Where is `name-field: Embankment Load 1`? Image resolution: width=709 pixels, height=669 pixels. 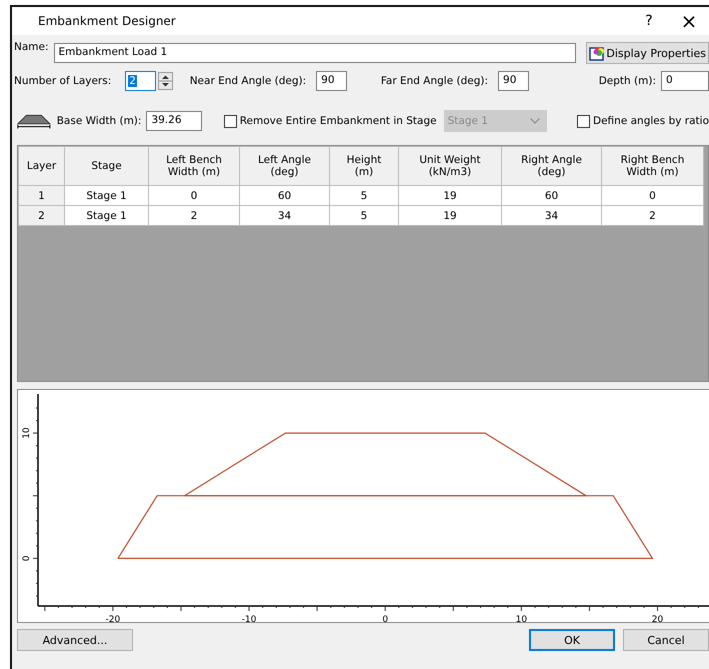 name-field: Embankment Load 1 is located at coordinates (315, 53).